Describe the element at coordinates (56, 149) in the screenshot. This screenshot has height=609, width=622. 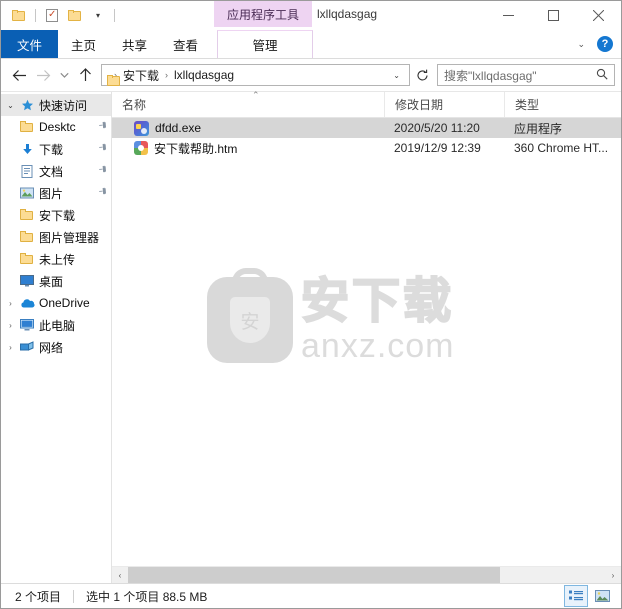
I see `sidebar-item-downloads: 下载` at that location.